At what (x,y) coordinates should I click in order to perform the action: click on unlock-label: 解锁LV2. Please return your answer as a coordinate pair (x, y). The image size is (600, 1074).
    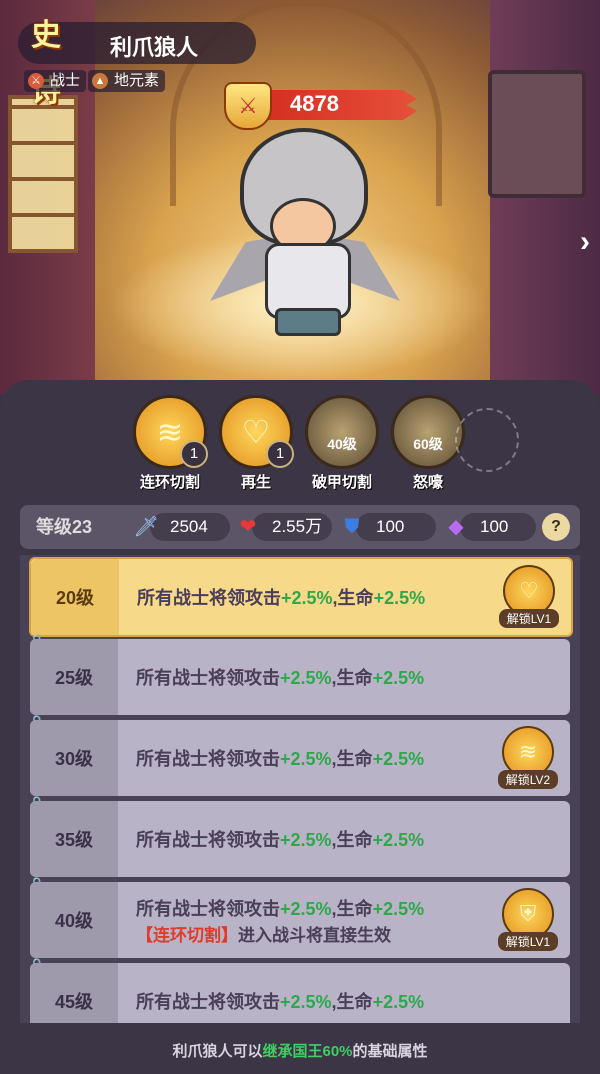
    Looking at the image, I should click on (528, 779).